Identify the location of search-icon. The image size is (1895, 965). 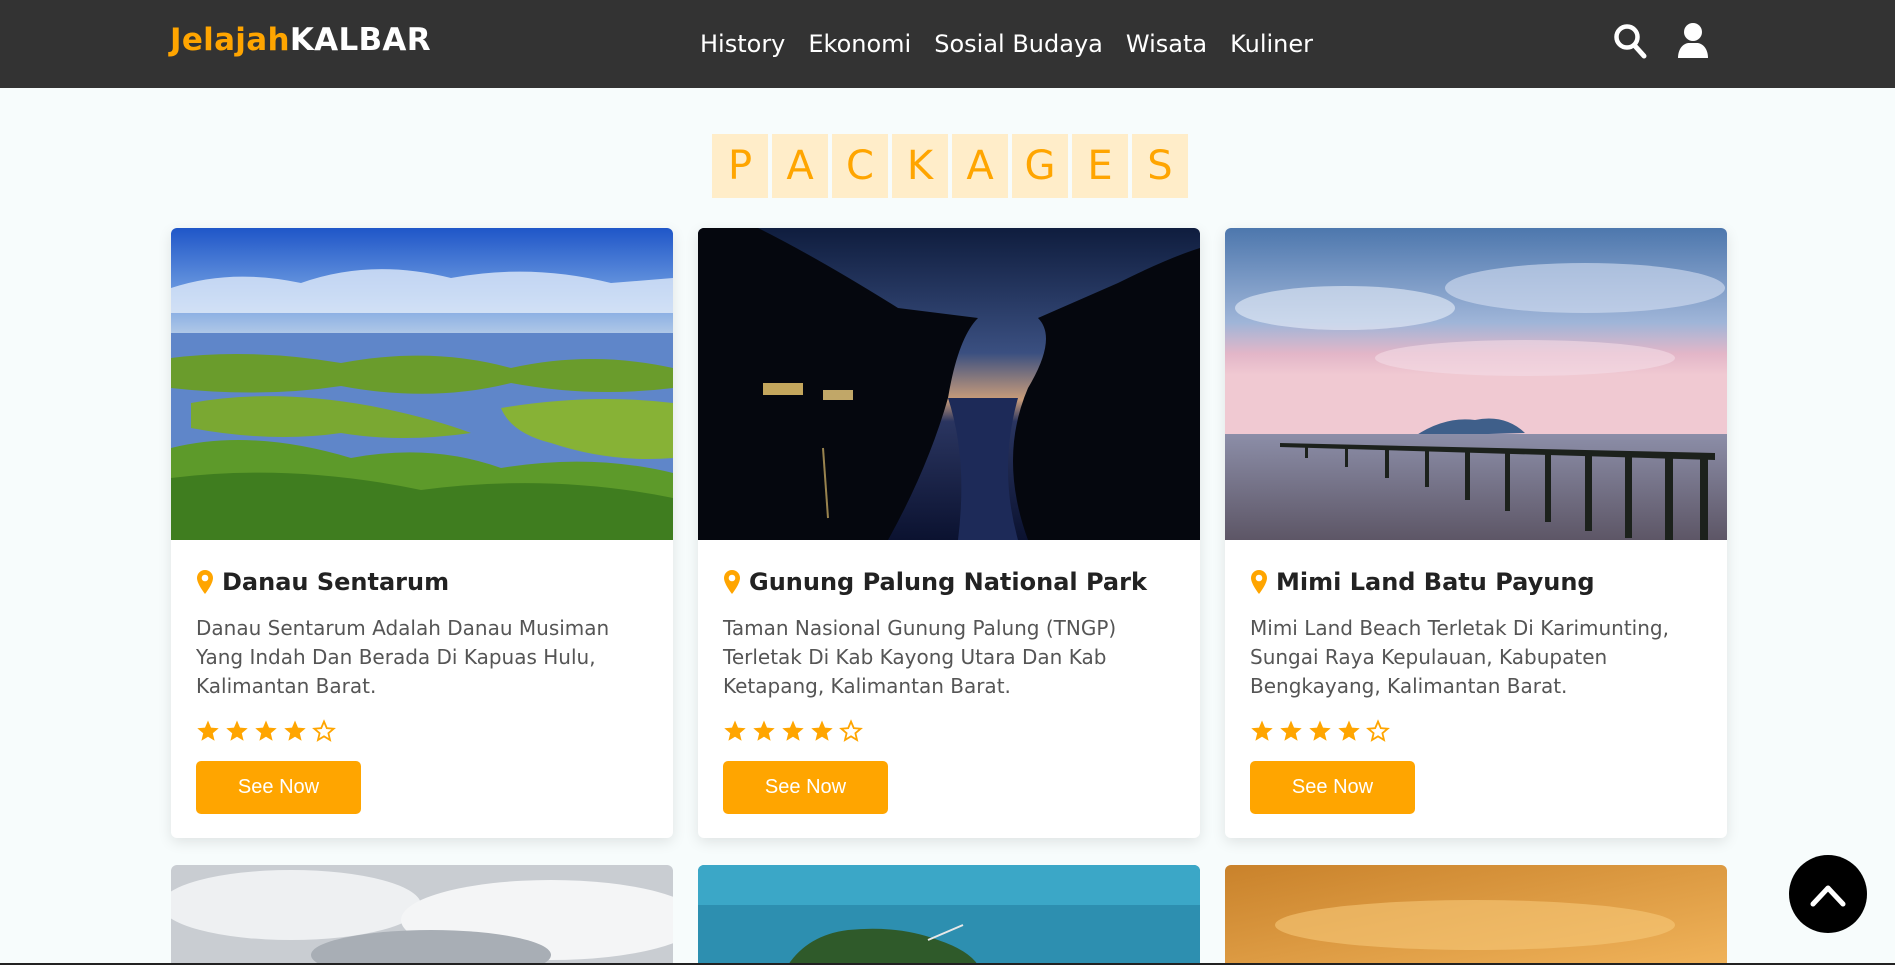
(1630, 41).